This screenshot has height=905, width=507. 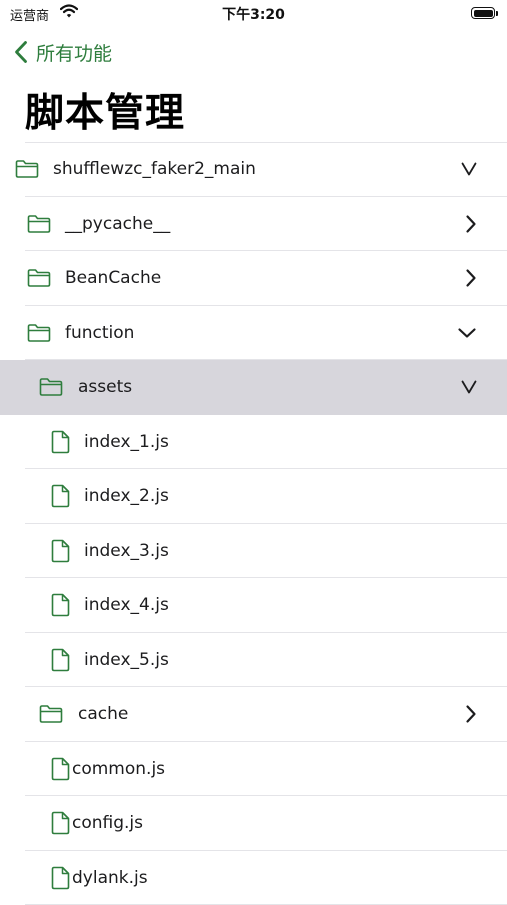 What do you see at coordinates (113, 278) in the screenshot?
I see `folder-name: BeanCache` at bounding box center [113, 278].